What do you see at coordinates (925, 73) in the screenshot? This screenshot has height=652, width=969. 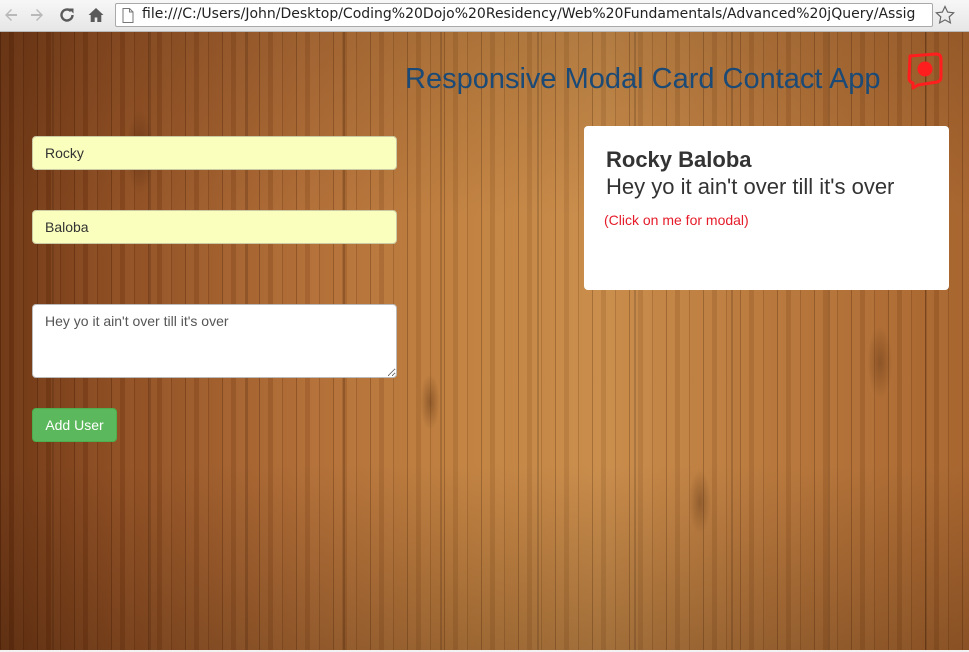 I see `red-circle-logo-icon` at bounding box center [925, 73].